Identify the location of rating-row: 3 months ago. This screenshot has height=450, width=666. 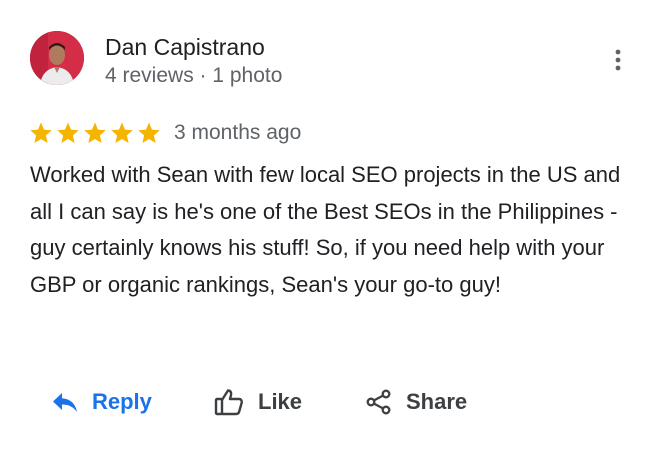
(165, 133).